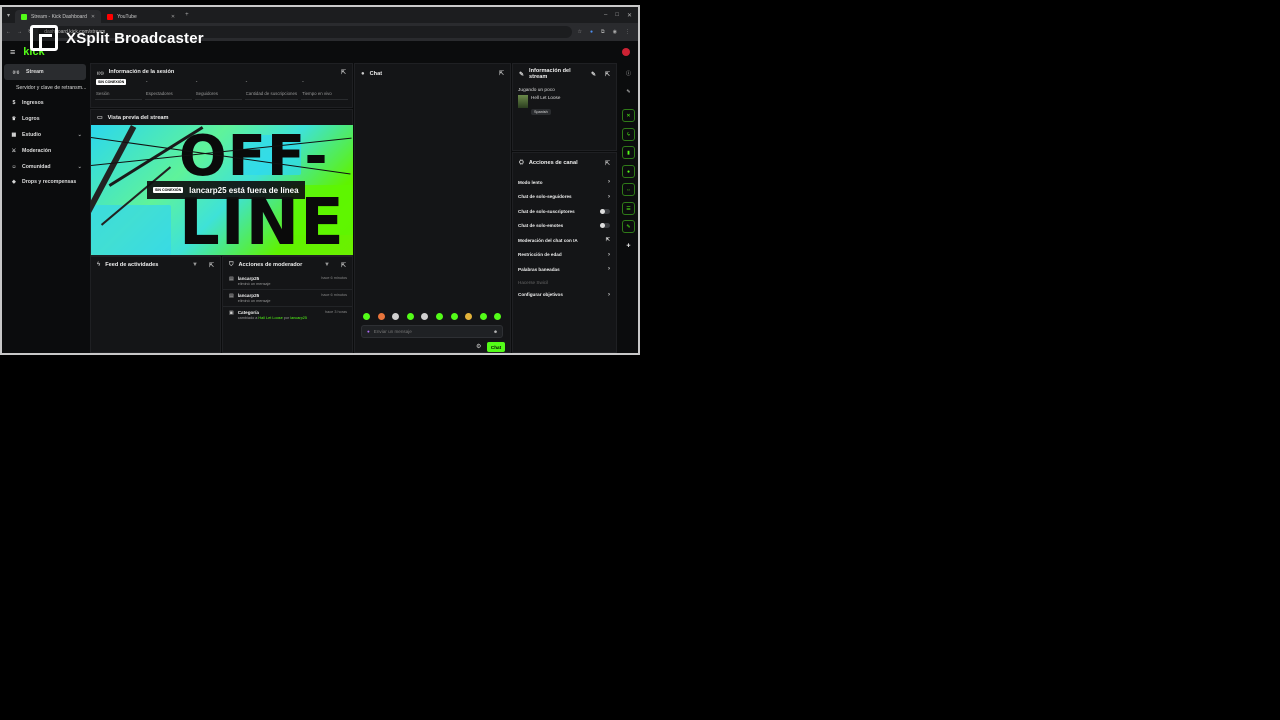 Image resolution: width=1280 pixels, height=720 pixels. I want to click on channel-action-followers-only: Chat de solo-seguidores ›, so click(564, 197).